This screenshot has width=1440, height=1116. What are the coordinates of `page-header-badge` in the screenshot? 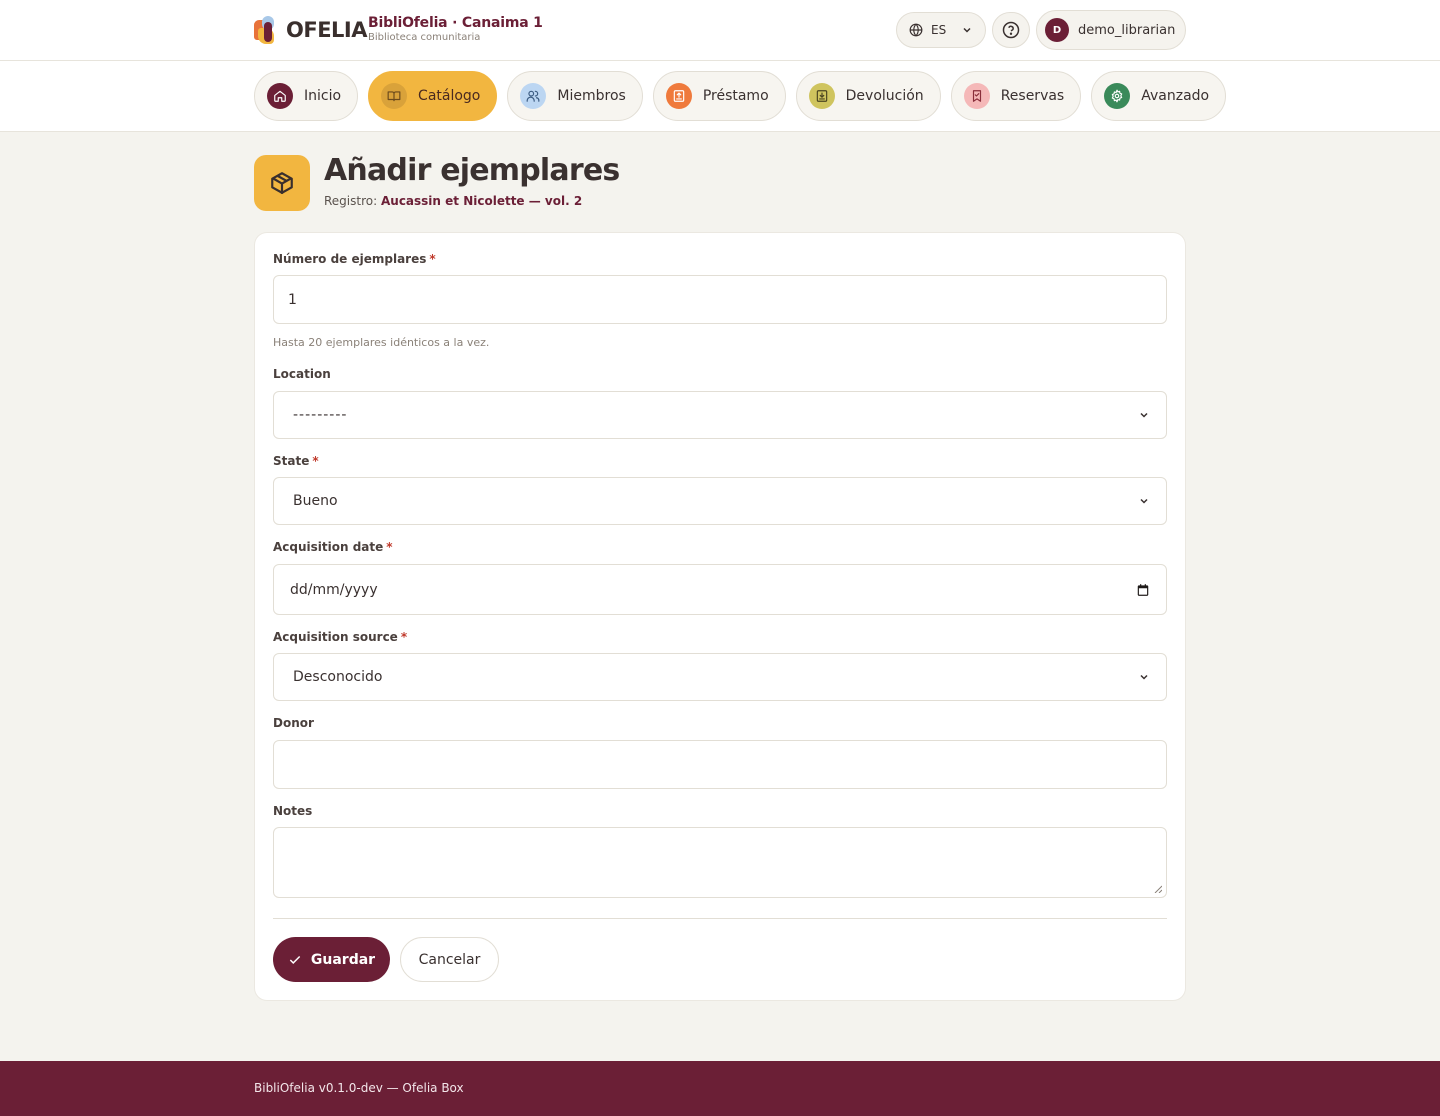 It's located at (282, 183).